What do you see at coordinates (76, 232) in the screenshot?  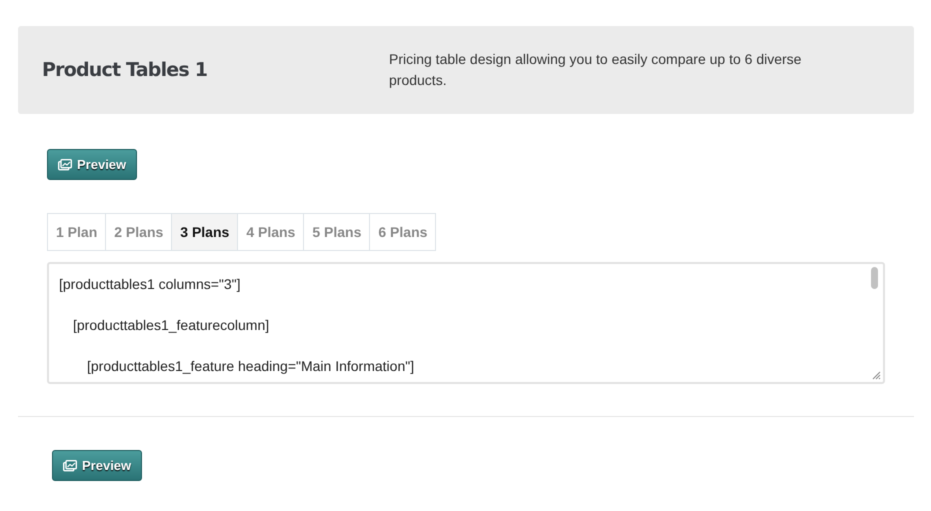 I see `plan-tab: 1 Plan` at bounding box center [76, 232].